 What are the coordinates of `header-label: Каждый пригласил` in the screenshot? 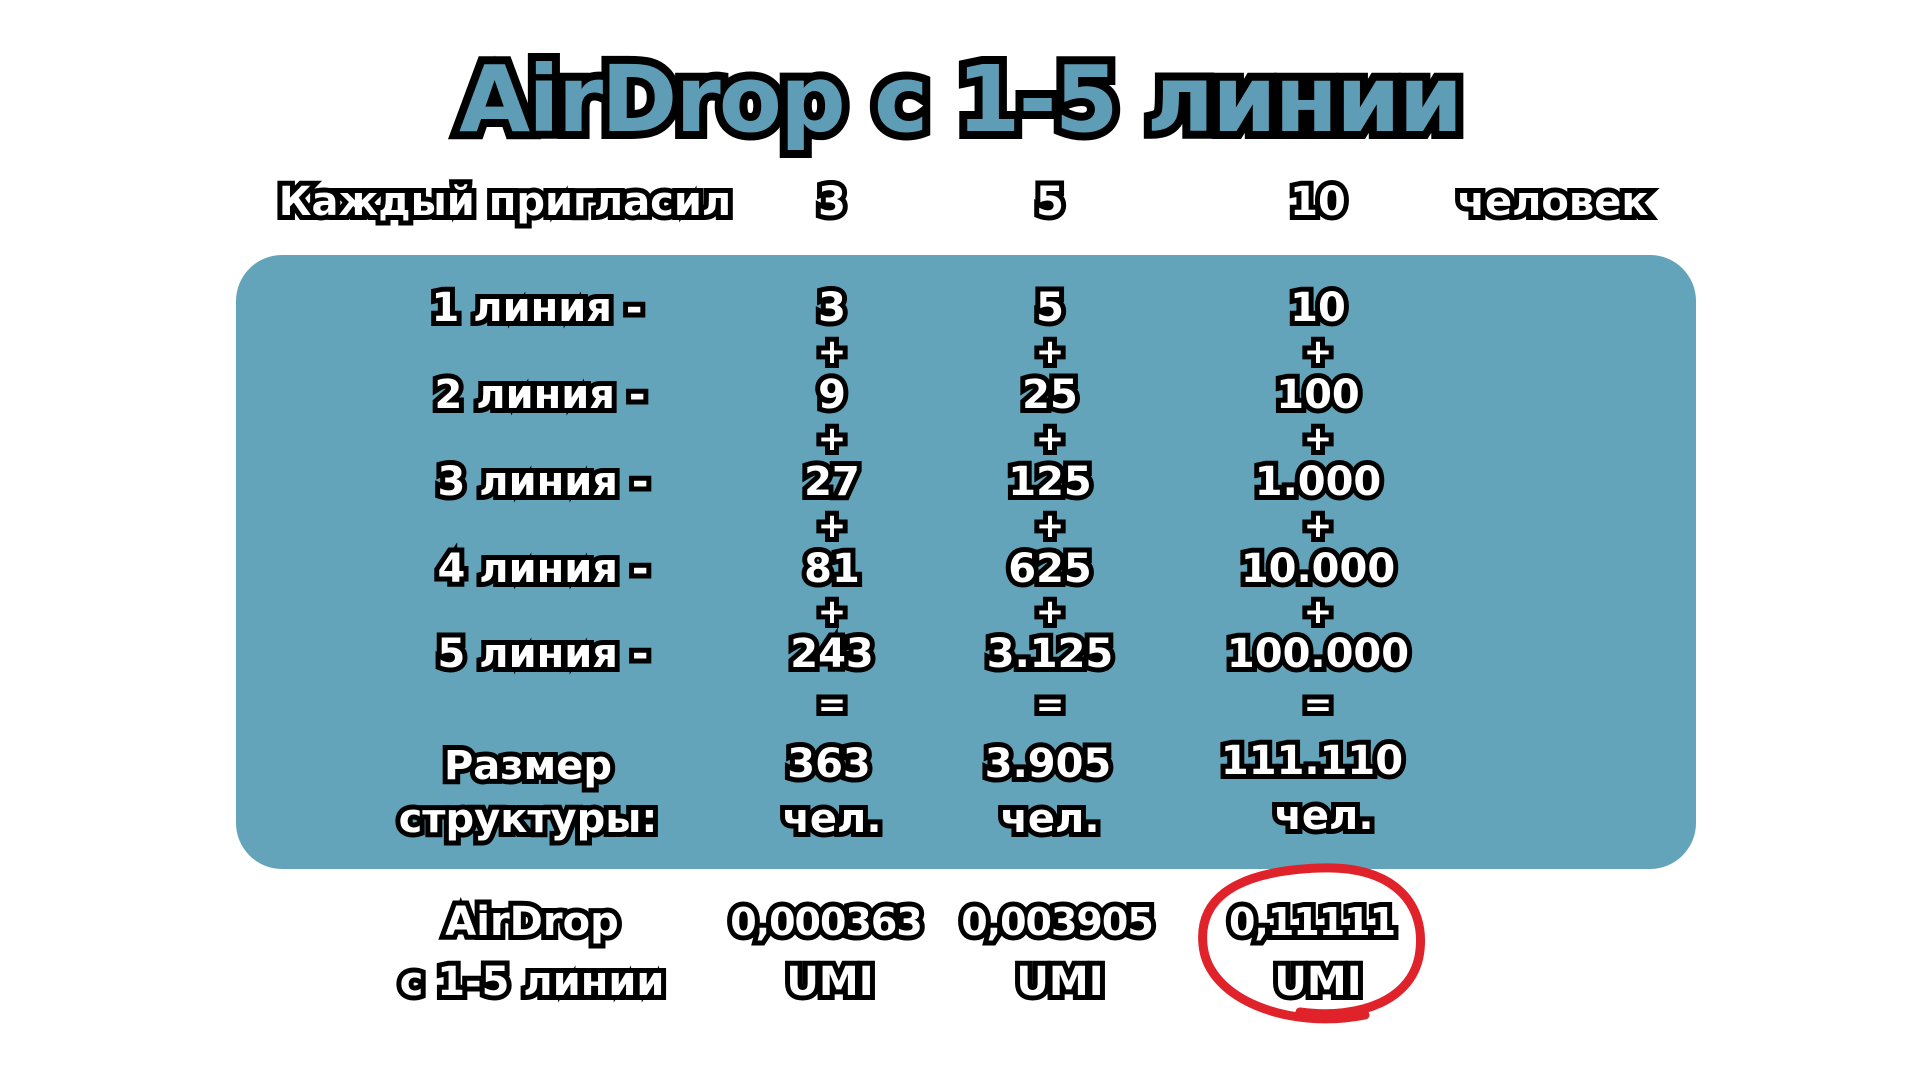 It's located at (505, 202).